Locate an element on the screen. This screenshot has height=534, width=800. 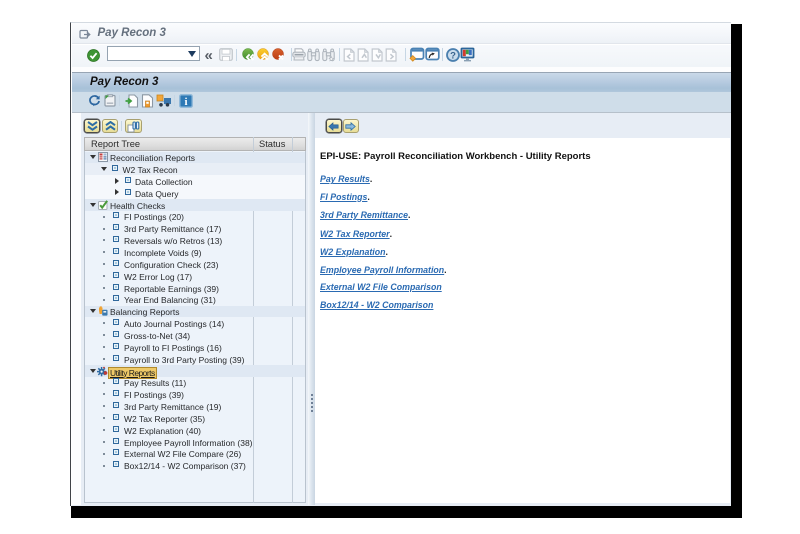
svg-text: i is located at coordinates (185, 102).